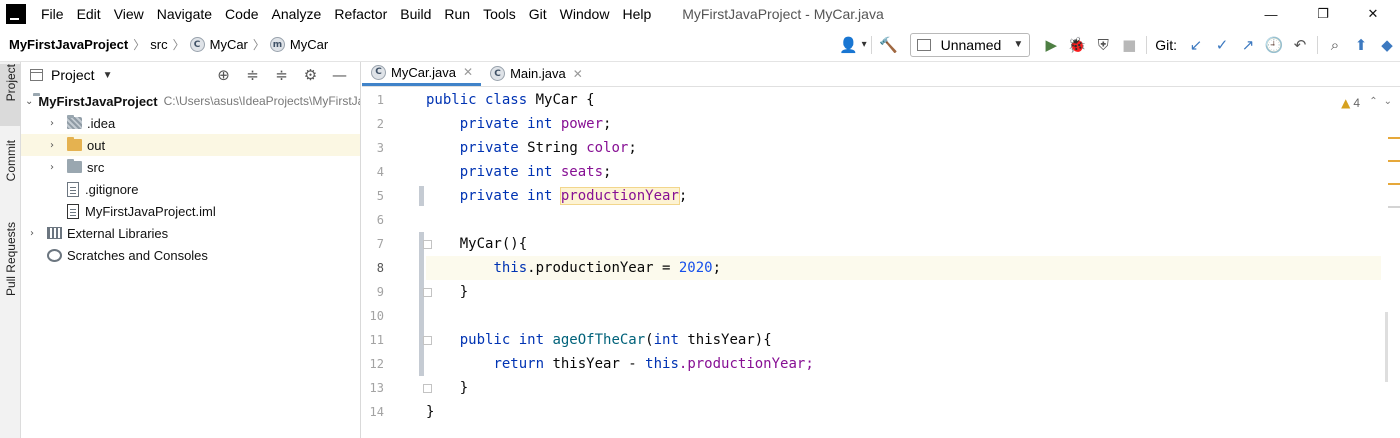  What do you see at coordinates (1323, 14) in the screenshot?
I see `maximize-button: ❐` at bounding box center [1323, 14].